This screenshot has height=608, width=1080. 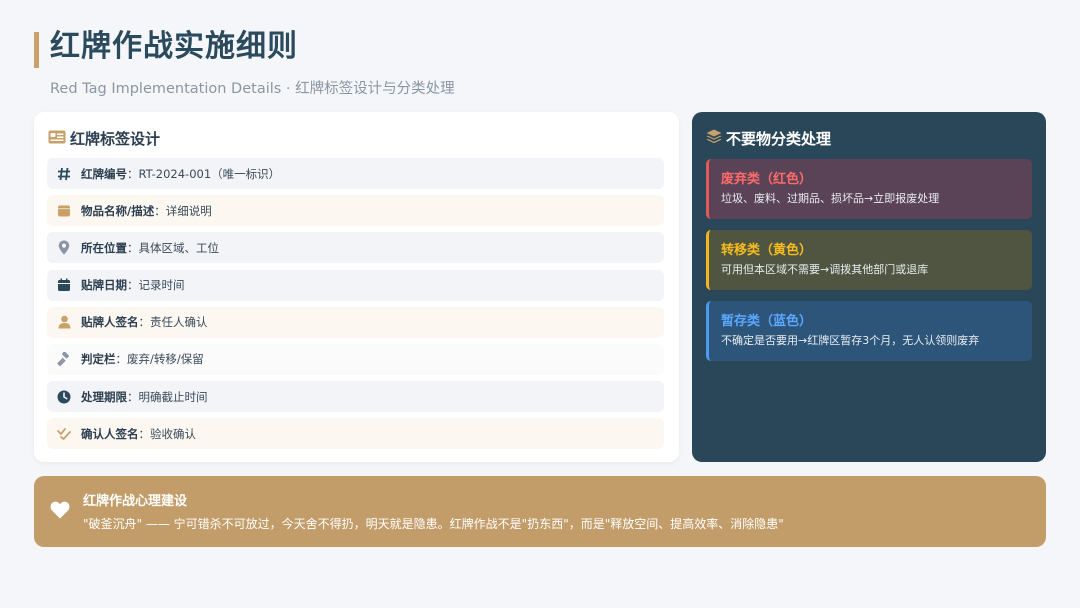 I want to click on list-item: 贴牌日期：记录时间, so click(x=355, y=285).